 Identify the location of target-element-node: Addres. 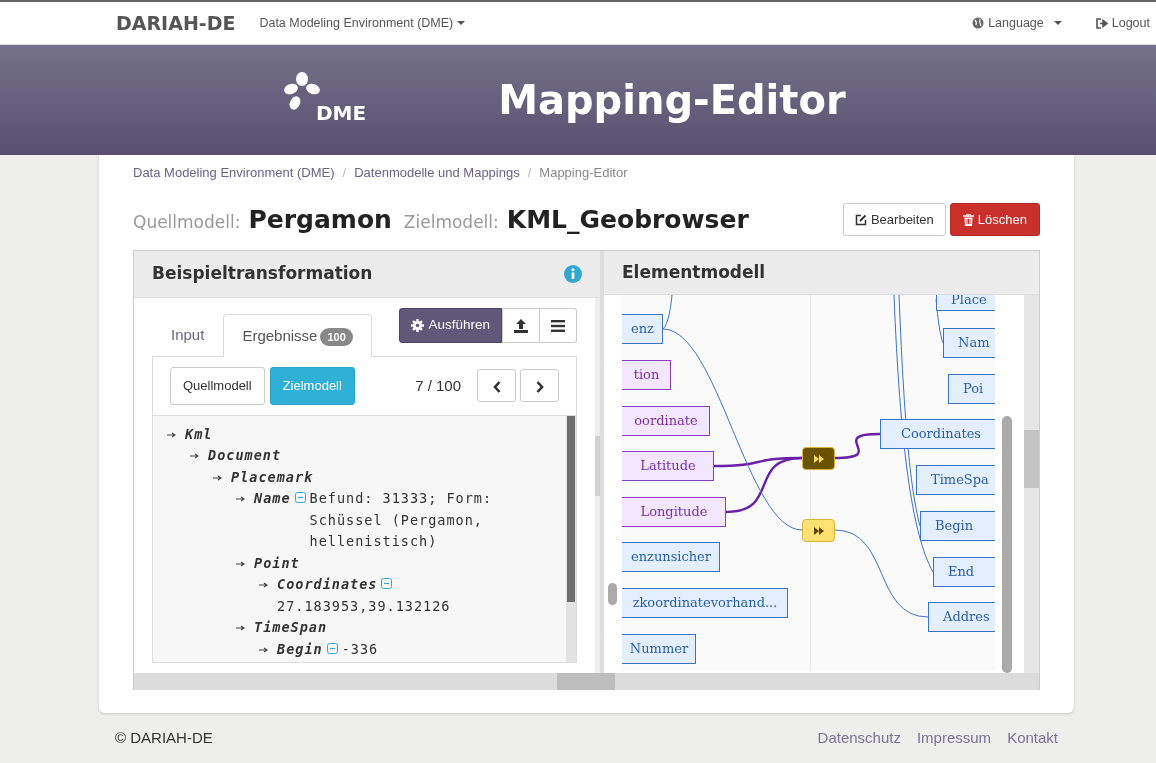
(961, 617).